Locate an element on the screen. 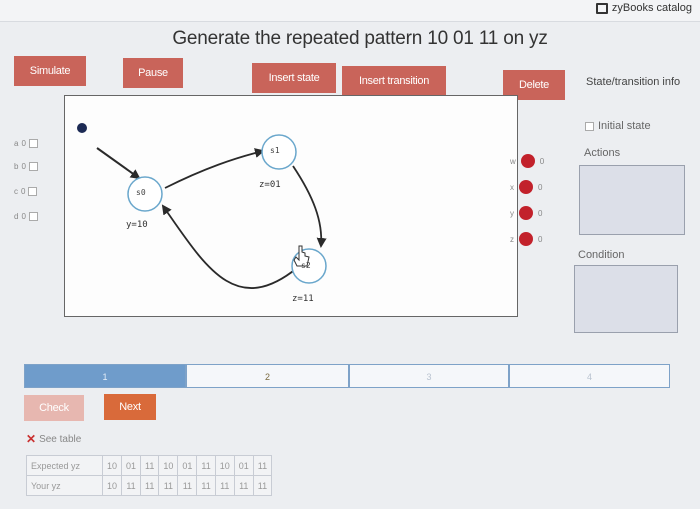 This screenshot has width=700, height=509. table-row-yours: Your yz 10 11 11 11 11 11 11 11 11 is located at coordinates (149, 485).